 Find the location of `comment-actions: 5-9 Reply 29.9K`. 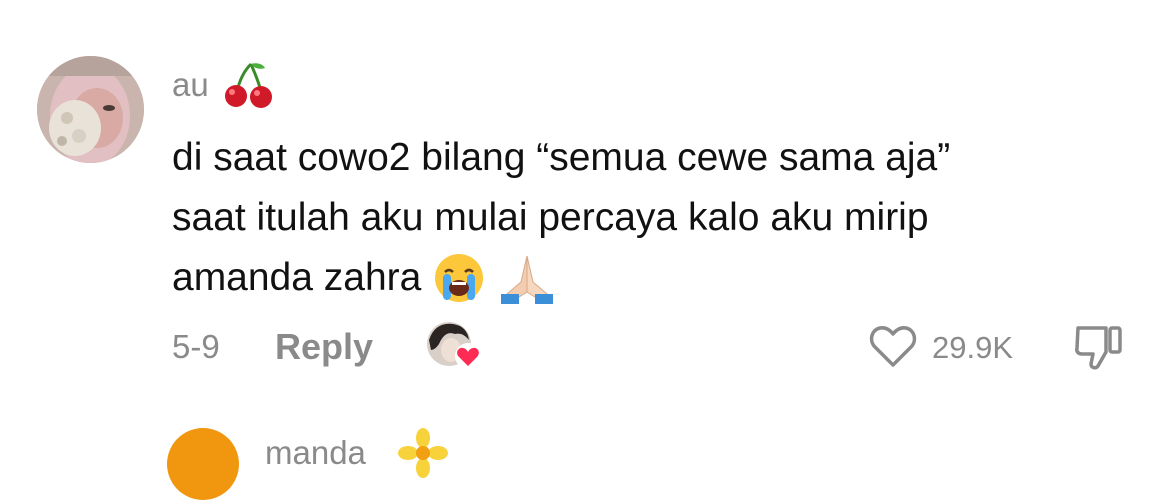

comment-actions: 5-9 Reply 29.9K is located at coordinates (652, 348).